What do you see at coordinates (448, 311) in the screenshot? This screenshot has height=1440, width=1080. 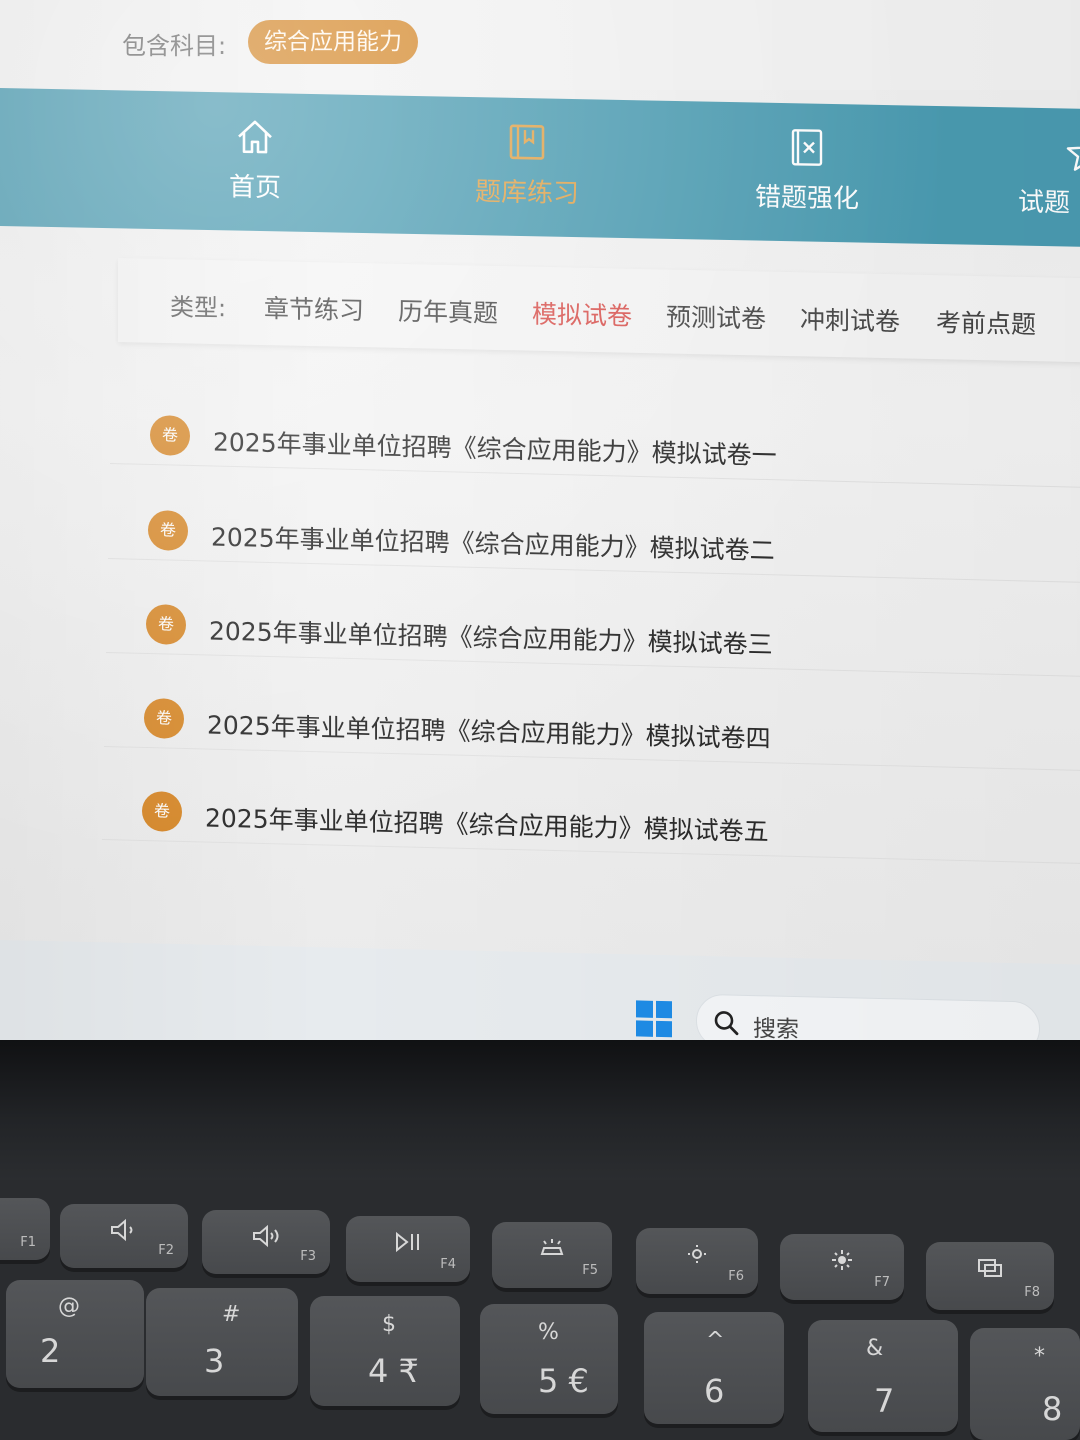 I see `tab-past-papers: 历年真题` at bounding box center [448, 311].